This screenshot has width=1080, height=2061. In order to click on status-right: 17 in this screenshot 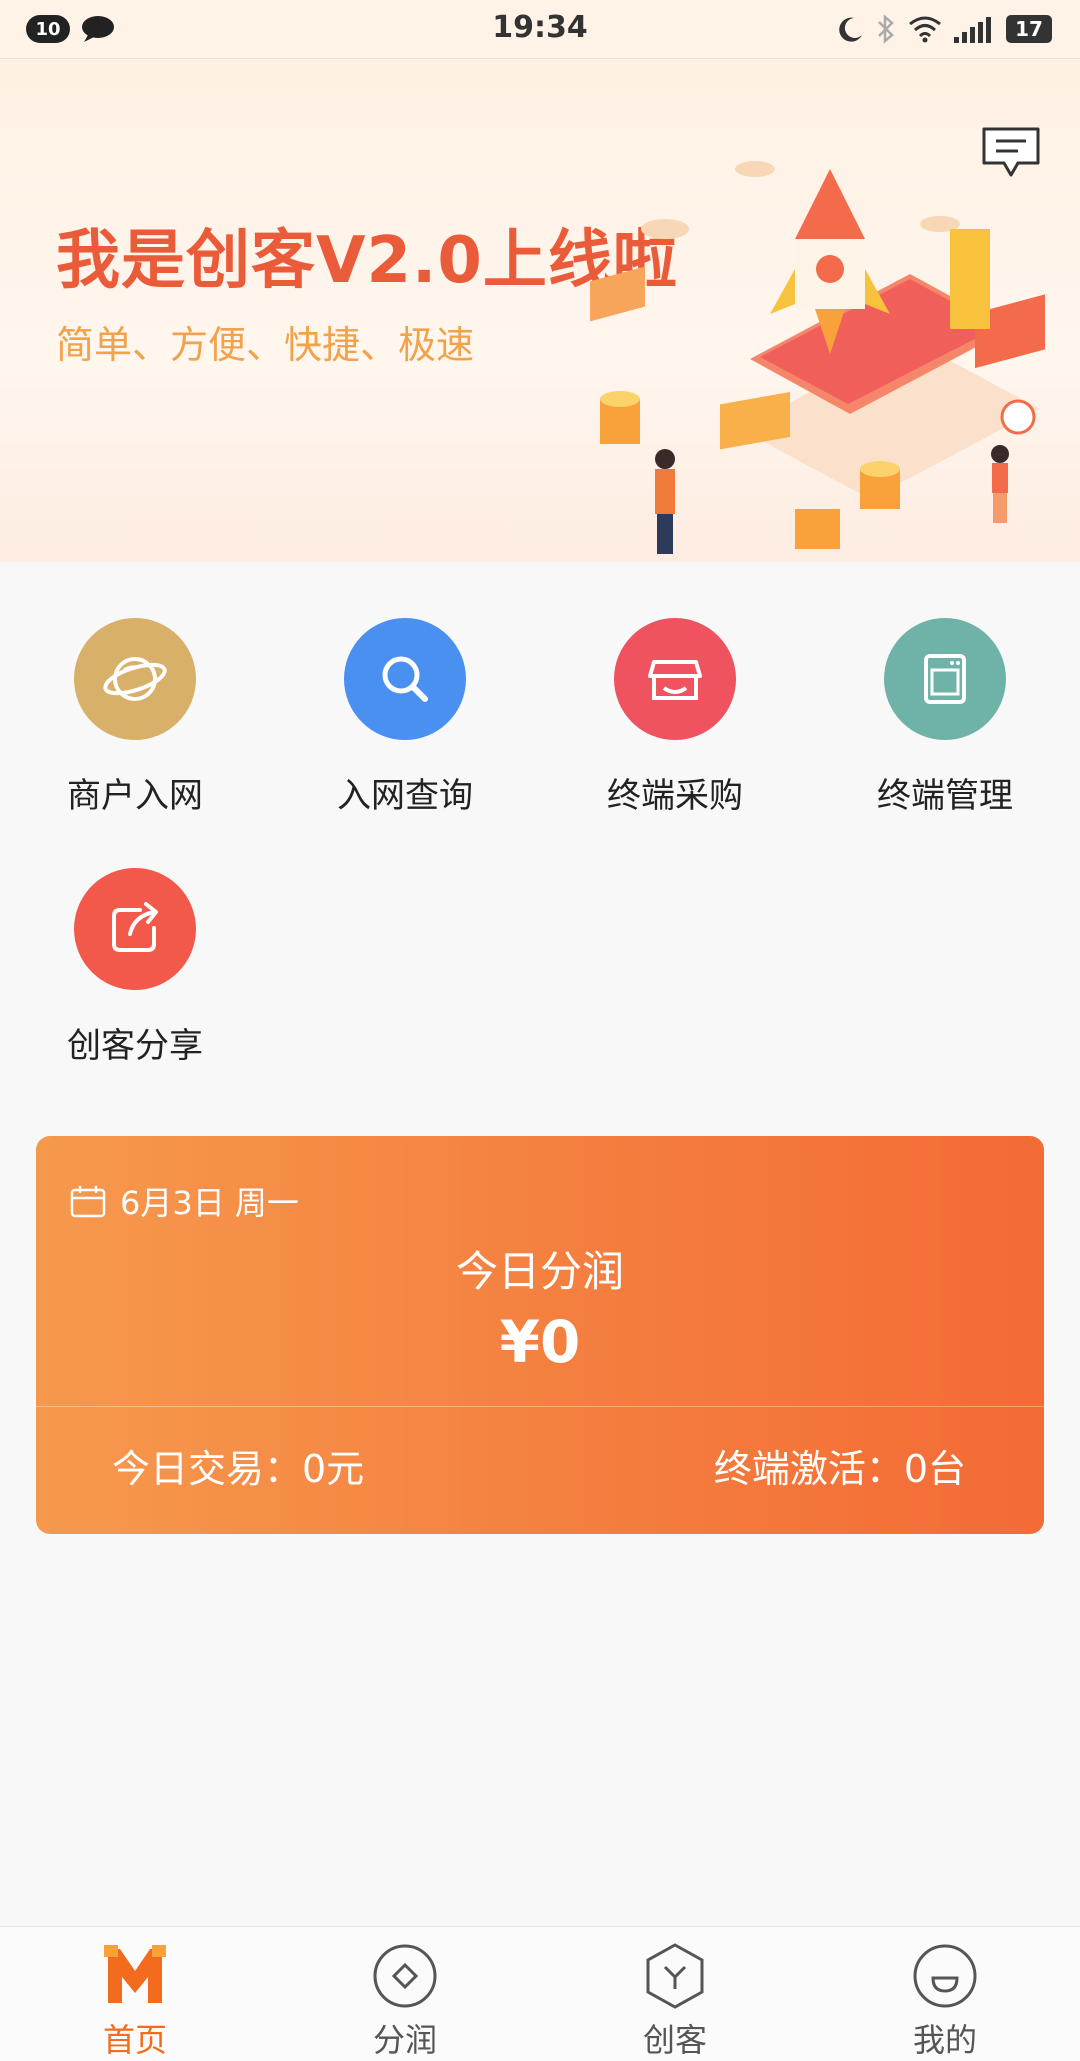, I will do `click(944, 29)`.